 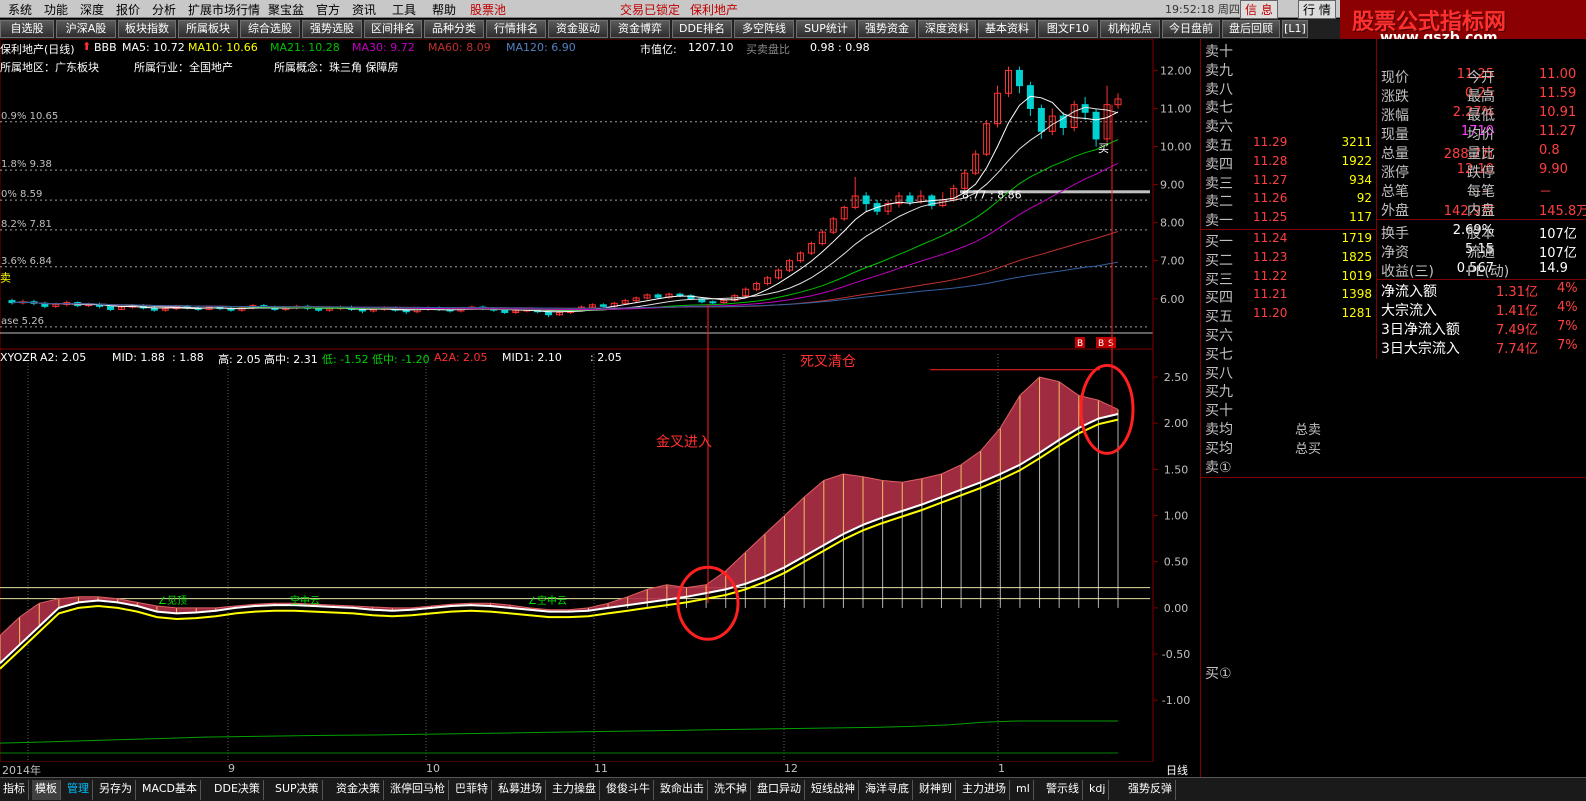 I want to click on toolbar-button-10: 资金博弈, so click(x=640, y=29).